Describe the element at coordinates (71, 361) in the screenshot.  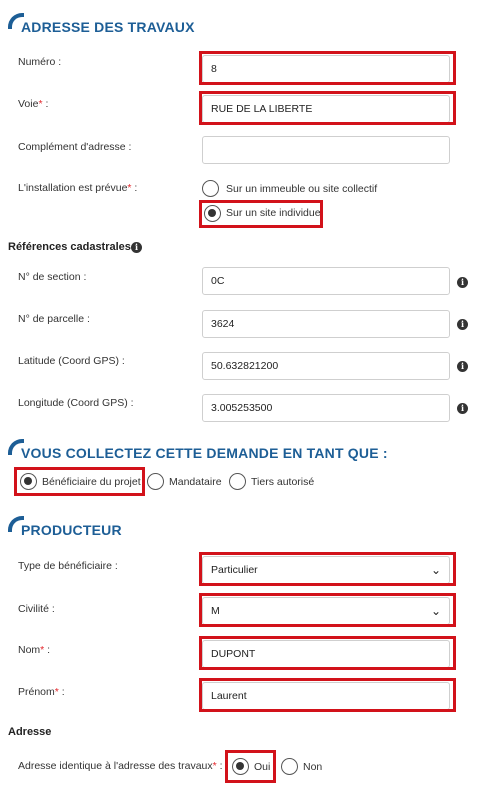
I see `latitude-label: Latitude (Coord GPS) :` at that location.